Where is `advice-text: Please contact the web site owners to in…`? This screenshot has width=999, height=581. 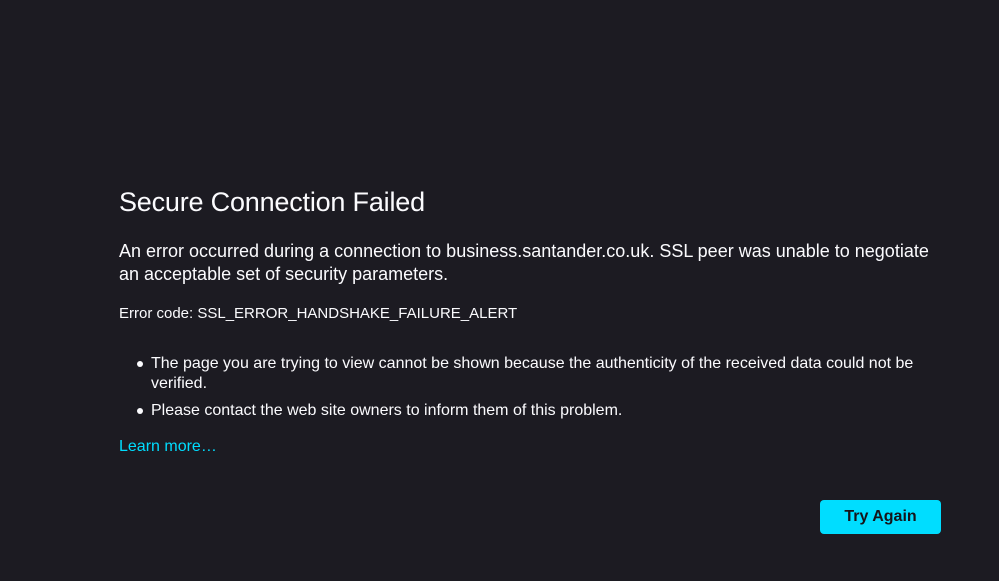 advice-text: Please contact the web site owners to in… is located at coordinates (387, 410).